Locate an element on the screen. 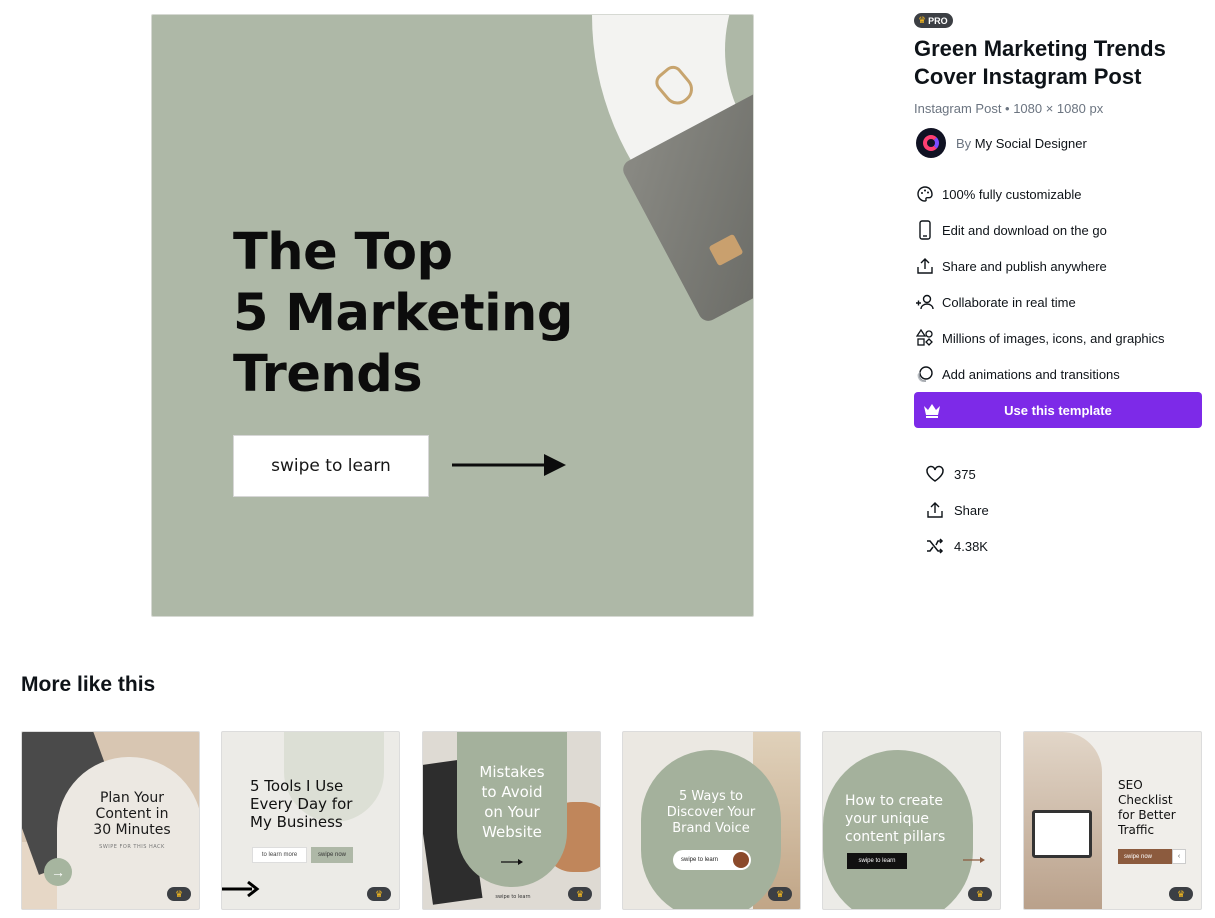 This screenshot has width=1215, height=918. feature-item: 100% fully customizable is located at coordinates (1059, 194).